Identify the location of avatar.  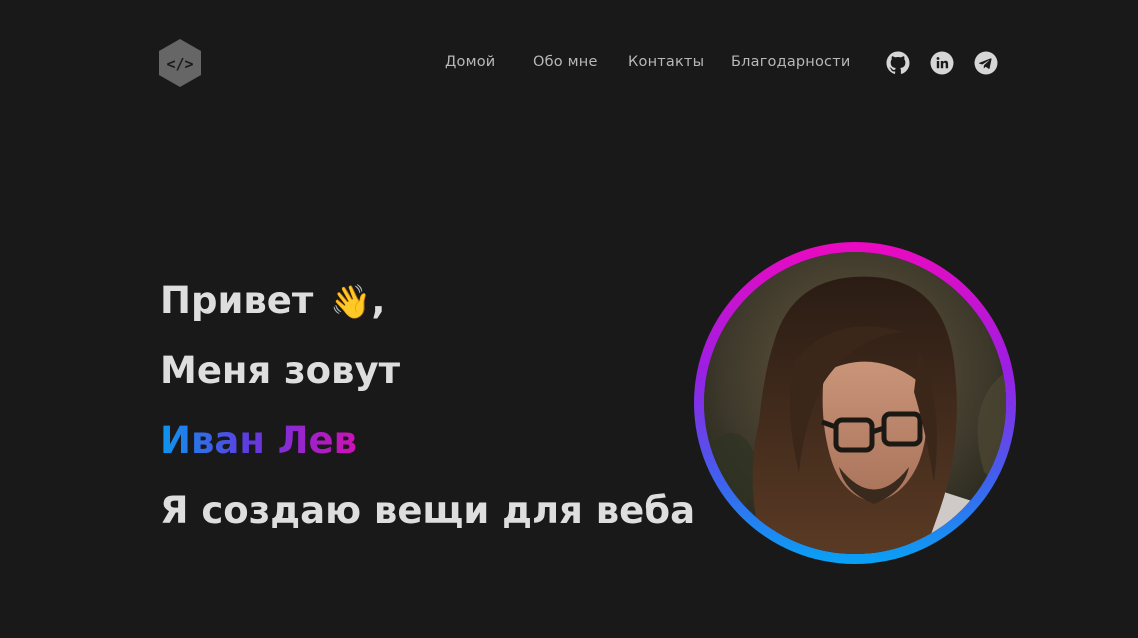
(855, 403).